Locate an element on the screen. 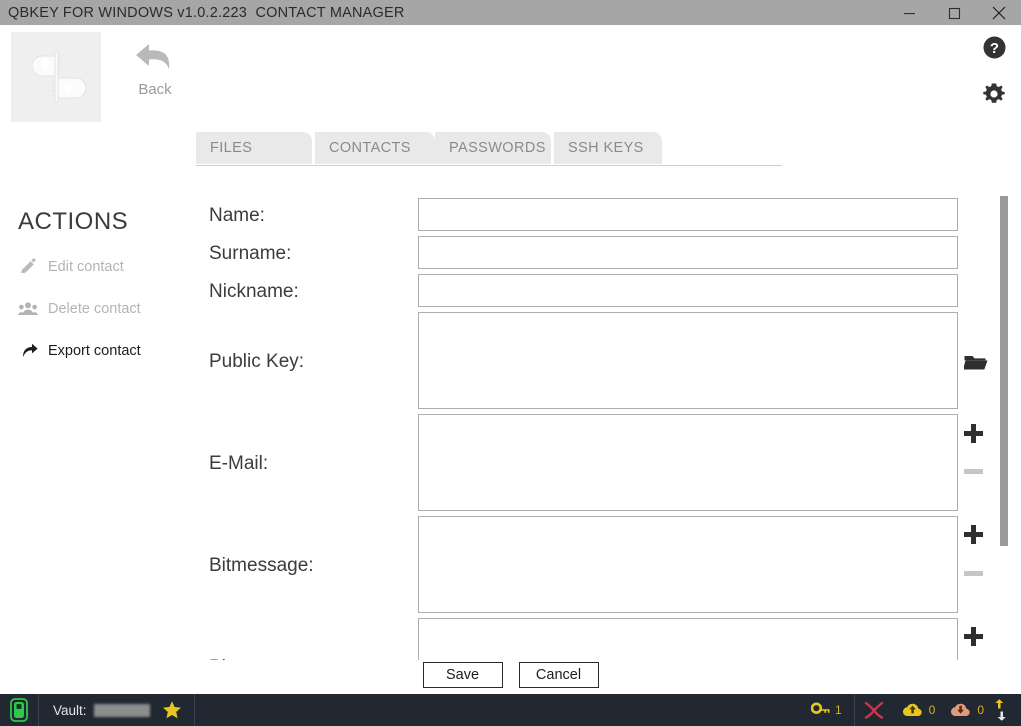 The height and width of the screenshot is (726, 1021). back-button: Back is located at coordinates (155, 78).